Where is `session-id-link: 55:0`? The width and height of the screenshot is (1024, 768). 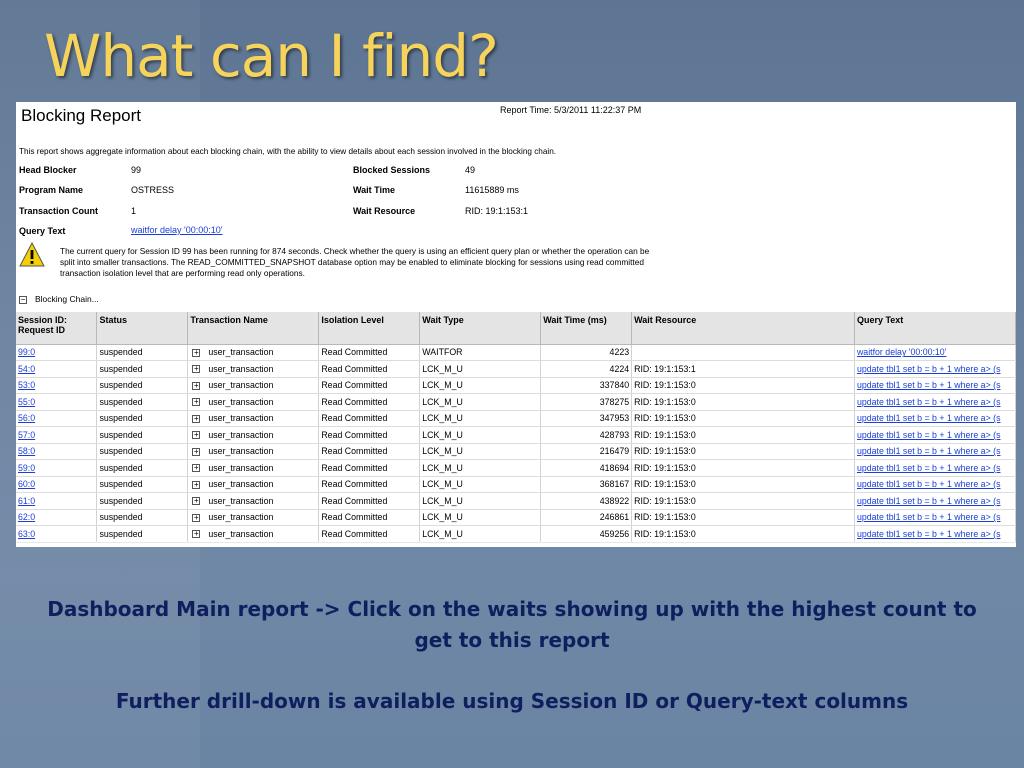
session-id-link: 55:0 is located at coordinates (57, 402).